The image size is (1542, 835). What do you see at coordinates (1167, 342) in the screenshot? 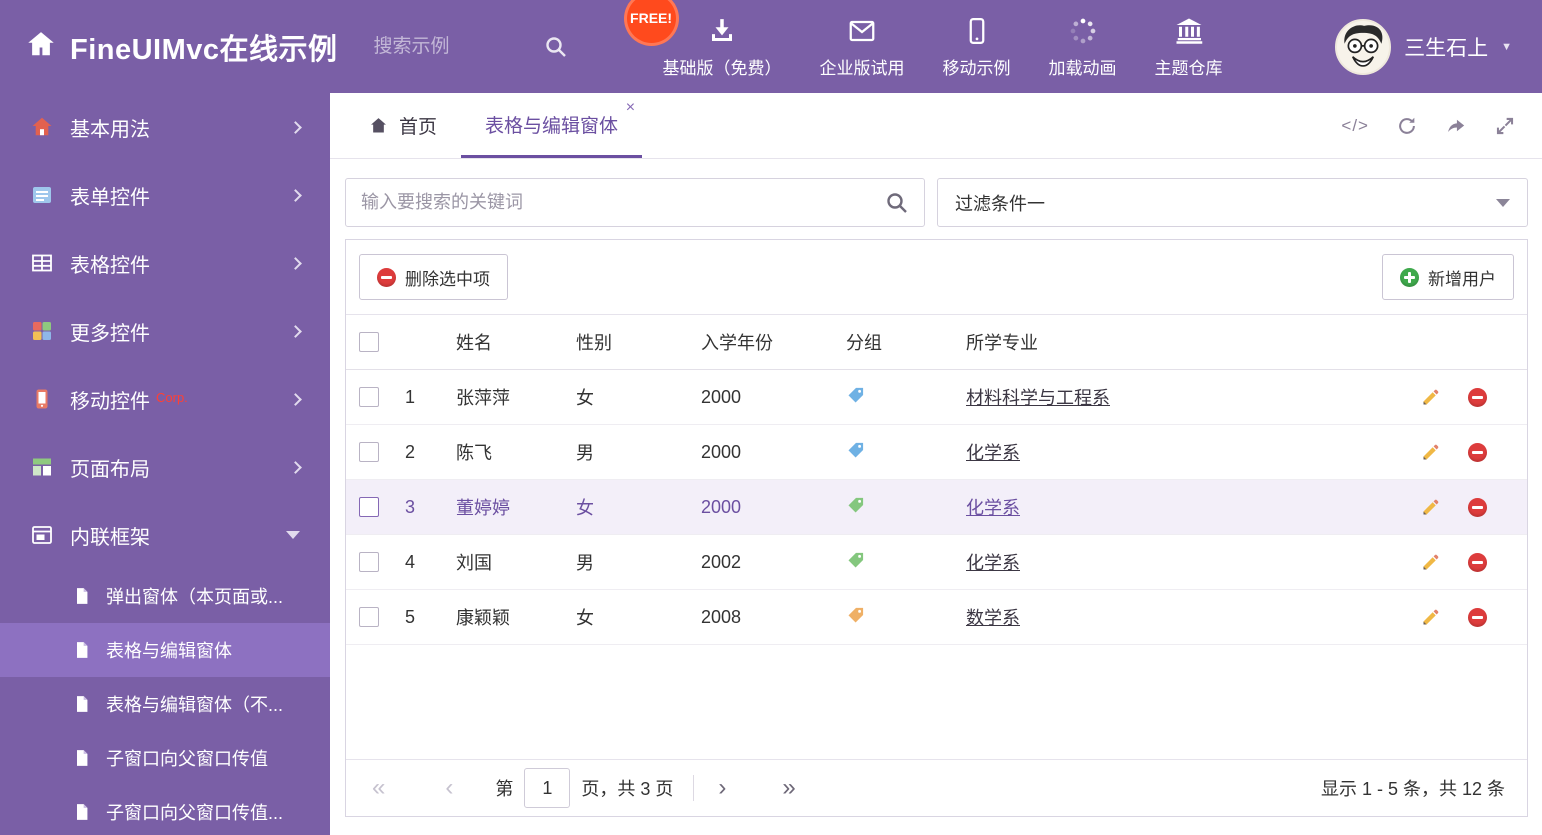
I see `column-header-major: 所学专业` at bounding box center [1167, 342].